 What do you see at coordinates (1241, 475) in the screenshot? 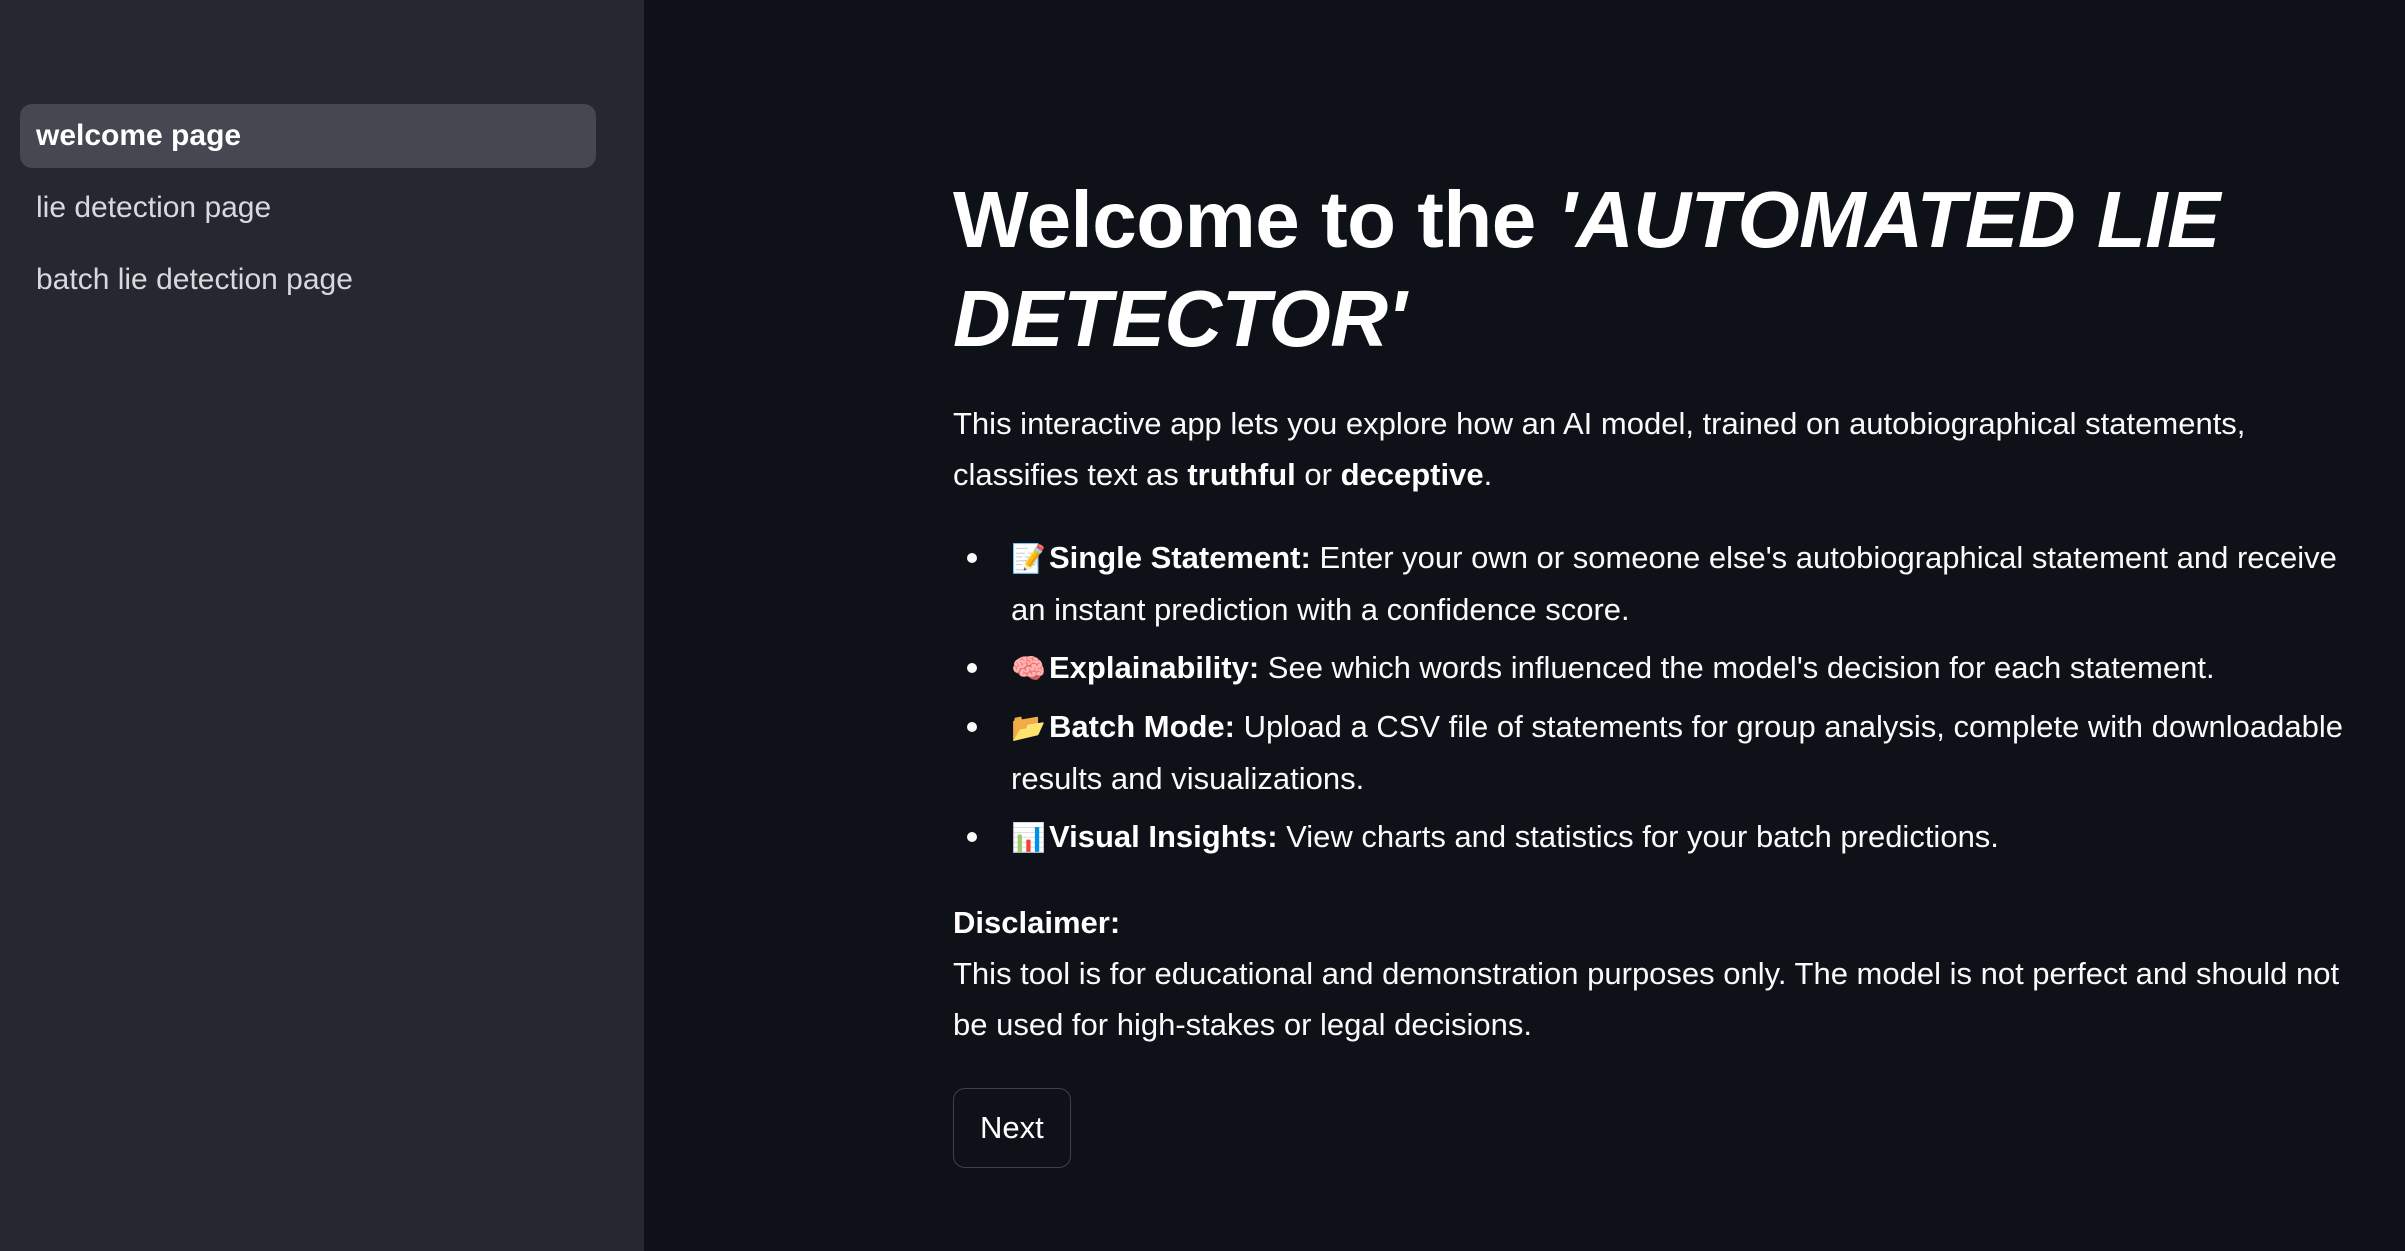
I see `intro-truthful: truthful` at bounding box center [1241, 475].